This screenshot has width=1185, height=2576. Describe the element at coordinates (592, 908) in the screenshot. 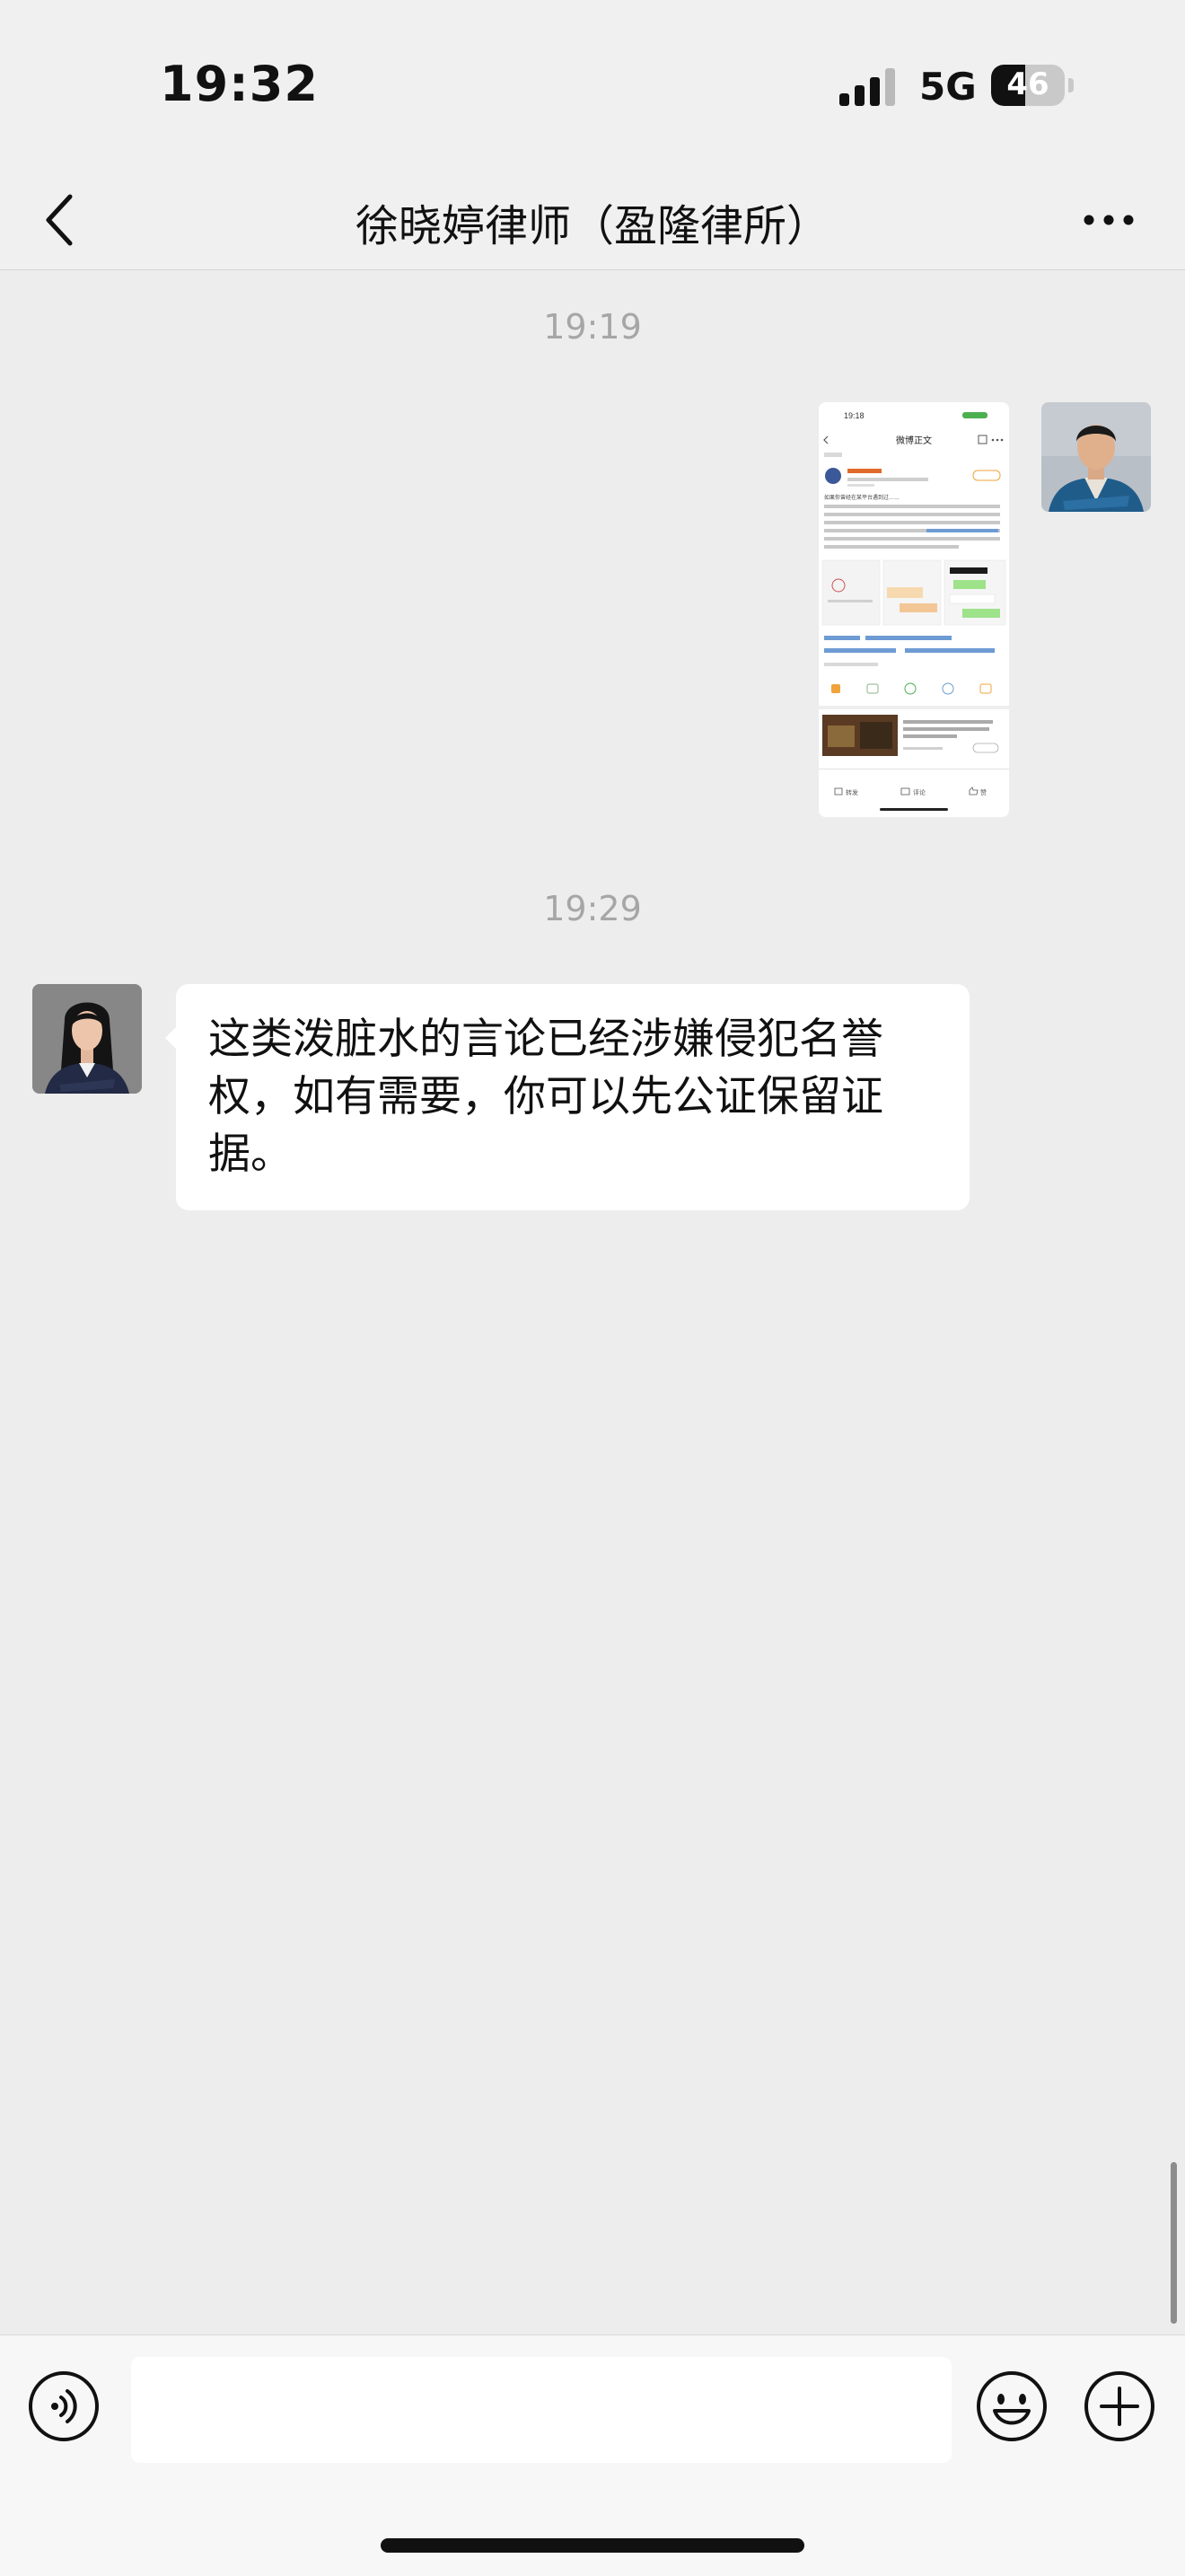

I see `message-timestamp: 19:29` at that location.